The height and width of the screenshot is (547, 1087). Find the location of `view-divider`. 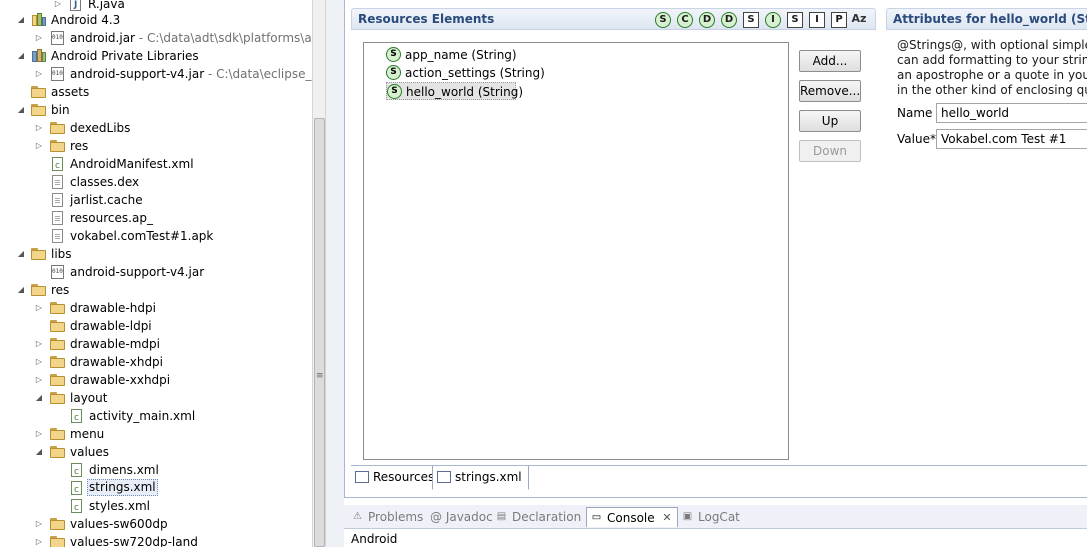

view-divider is located at coordinates (335, 273).